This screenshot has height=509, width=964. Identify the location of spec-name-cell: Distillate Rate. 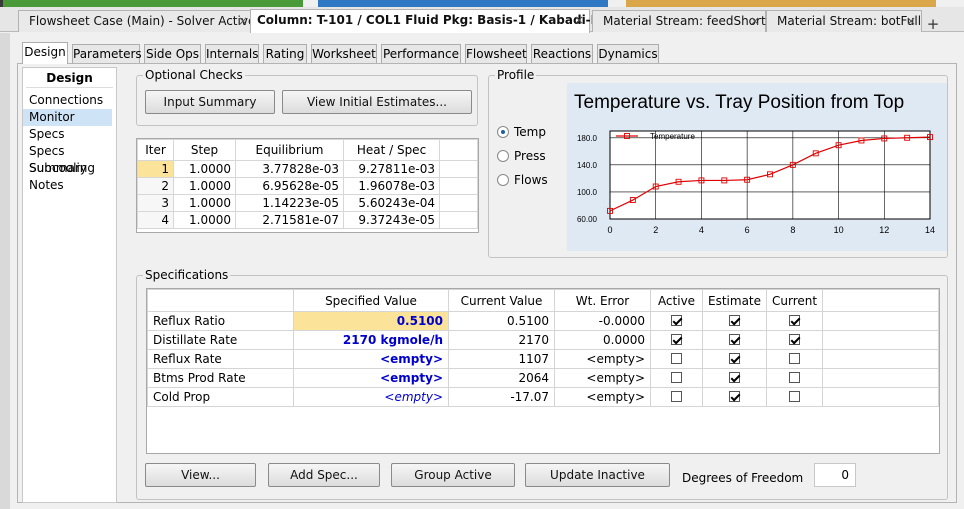
(220, 340).